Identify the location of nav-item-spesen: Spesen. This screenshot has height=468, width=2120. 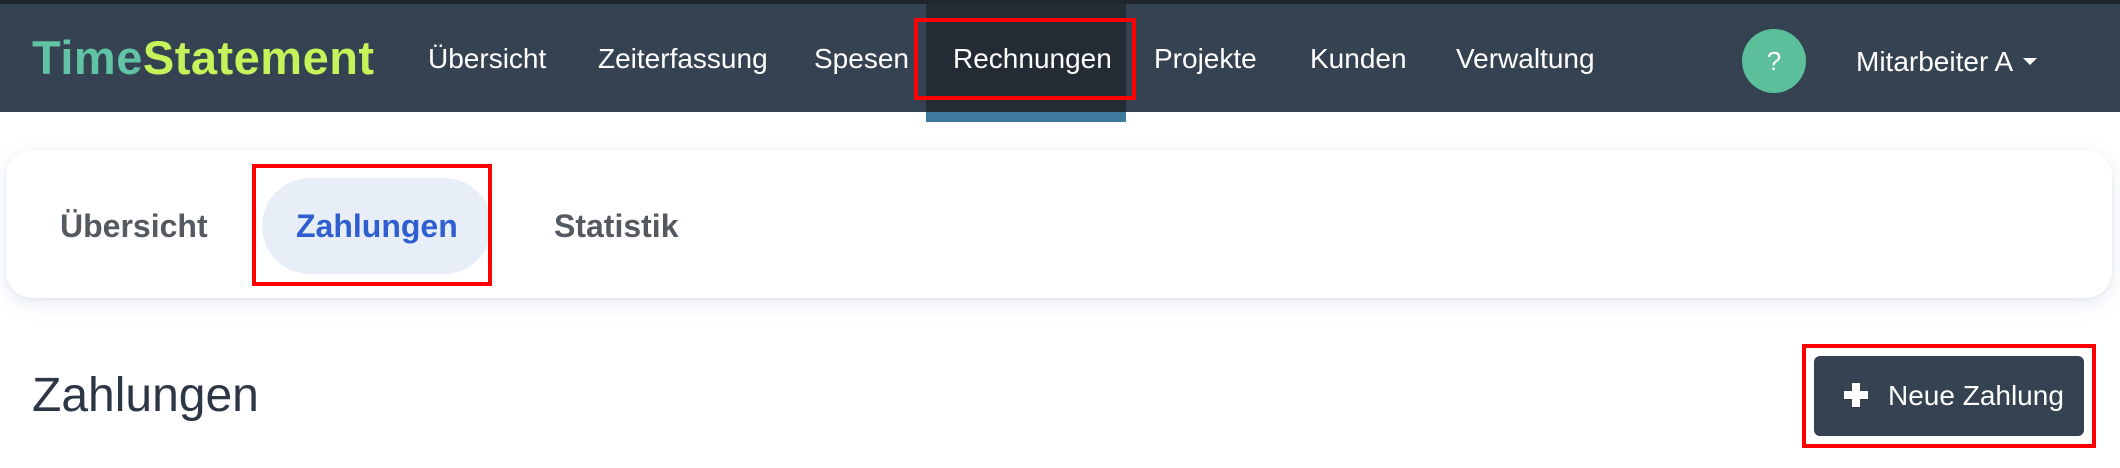
(861, 58).